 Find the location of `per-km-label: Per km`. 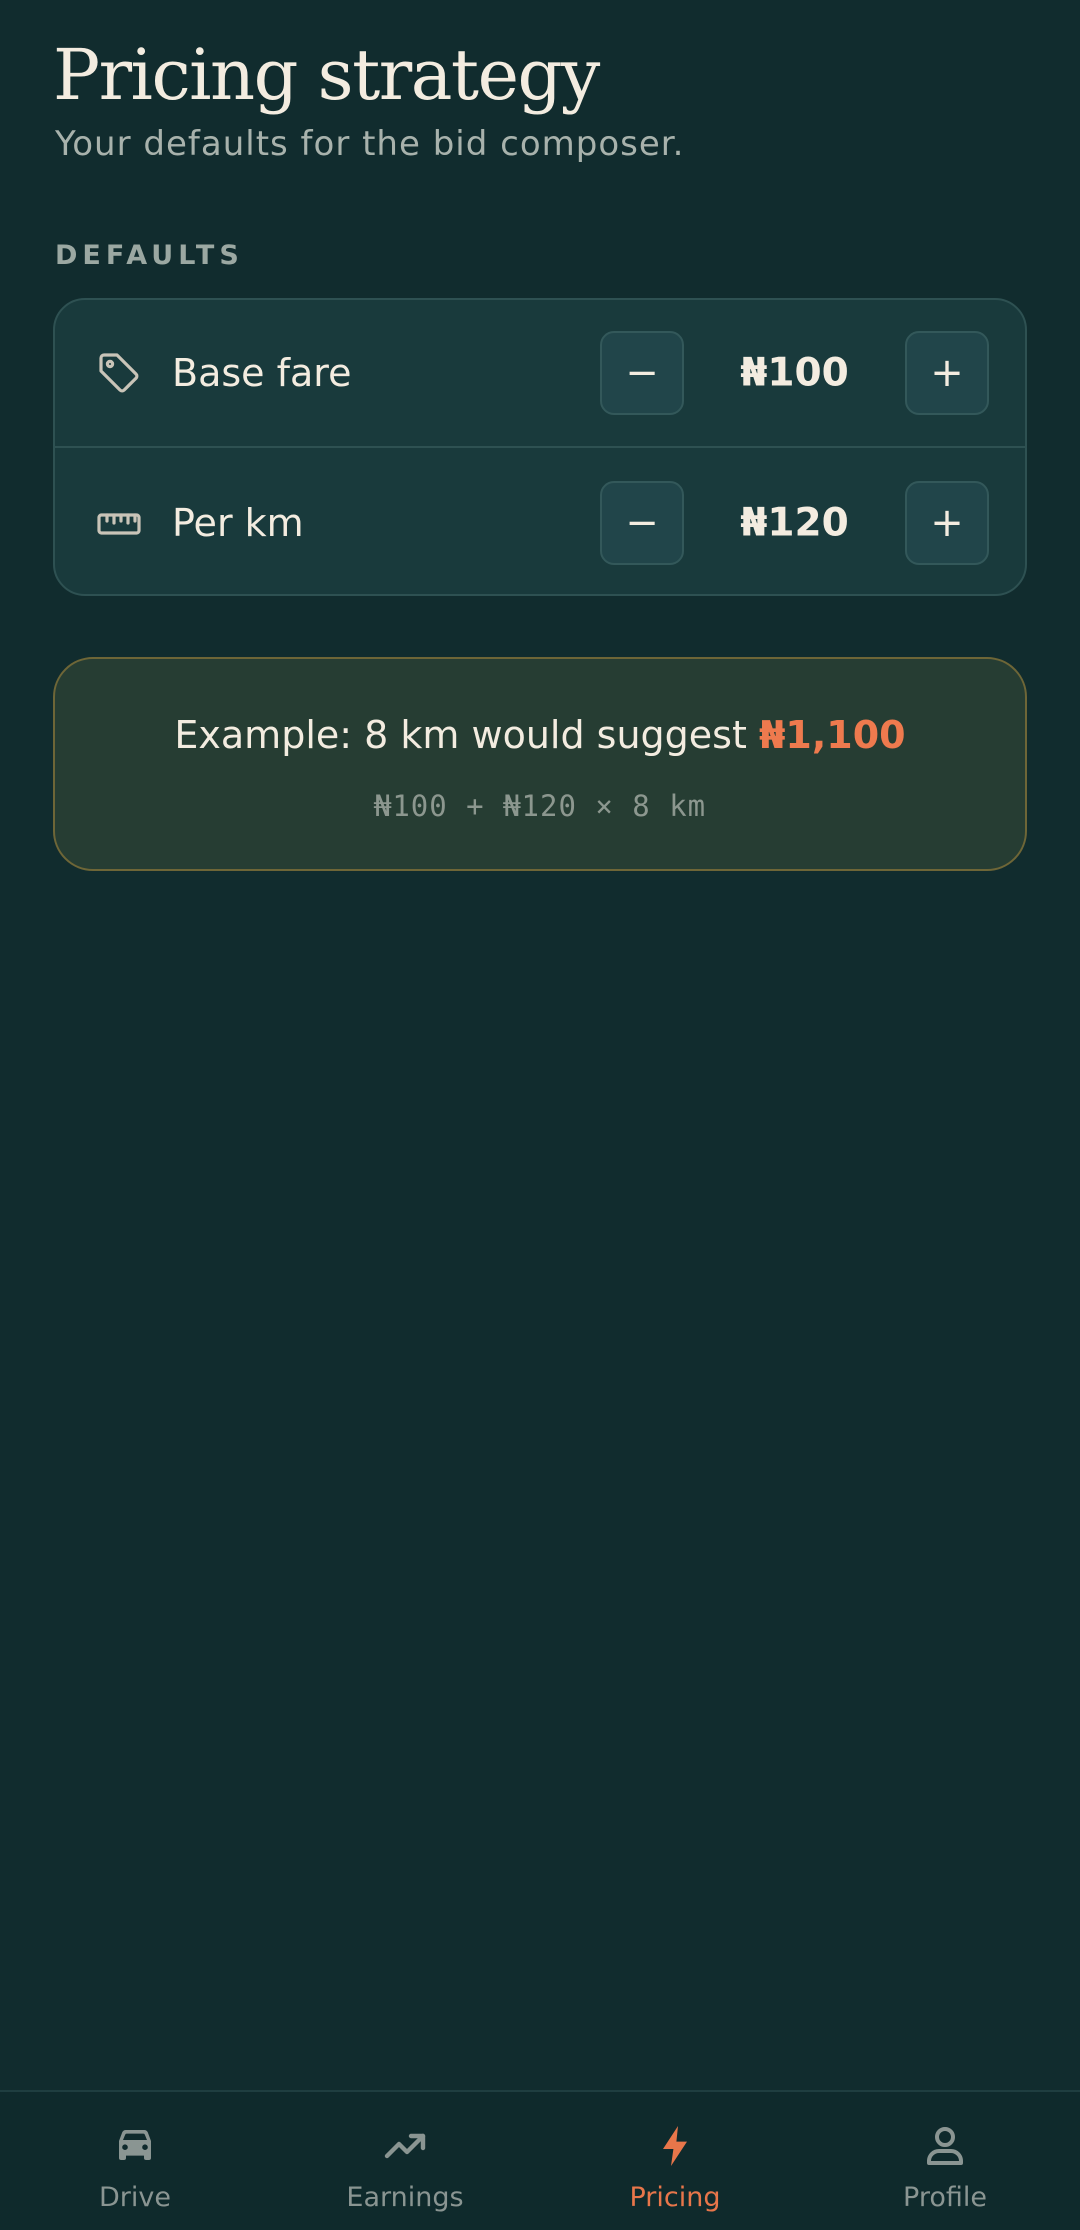

per-km-label: Per km is located at coordinates (238, 523).